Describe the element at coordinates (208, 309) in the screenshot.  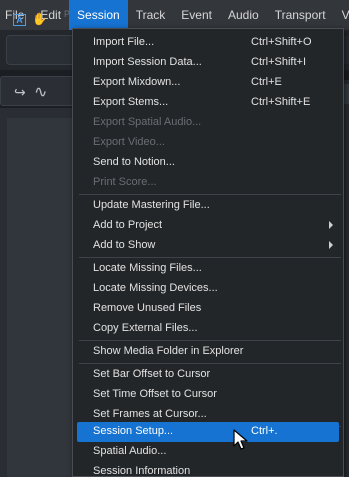
I see `menu-item-remove-unused-files: Remove Unused Files` at that location.